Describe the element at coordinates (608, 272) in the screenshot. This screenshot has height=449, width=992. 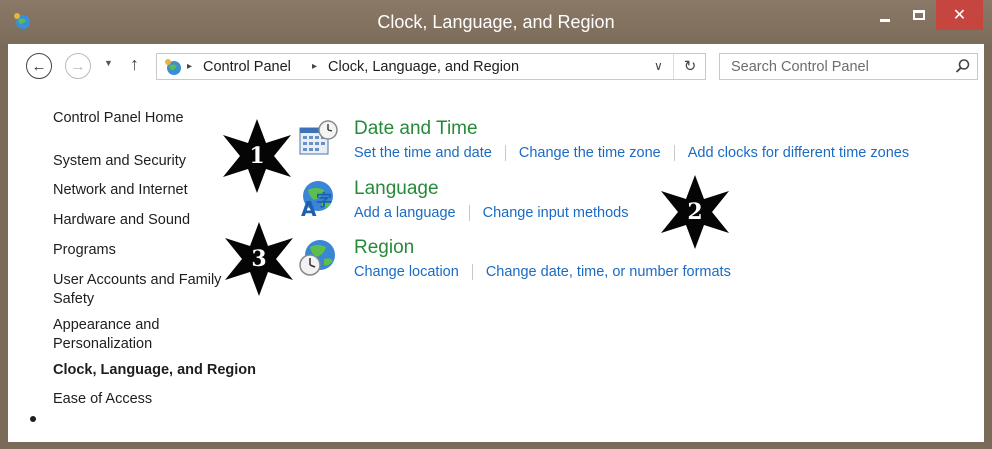
I see `link-change-formats: Change date, time, or number formats` at that location.